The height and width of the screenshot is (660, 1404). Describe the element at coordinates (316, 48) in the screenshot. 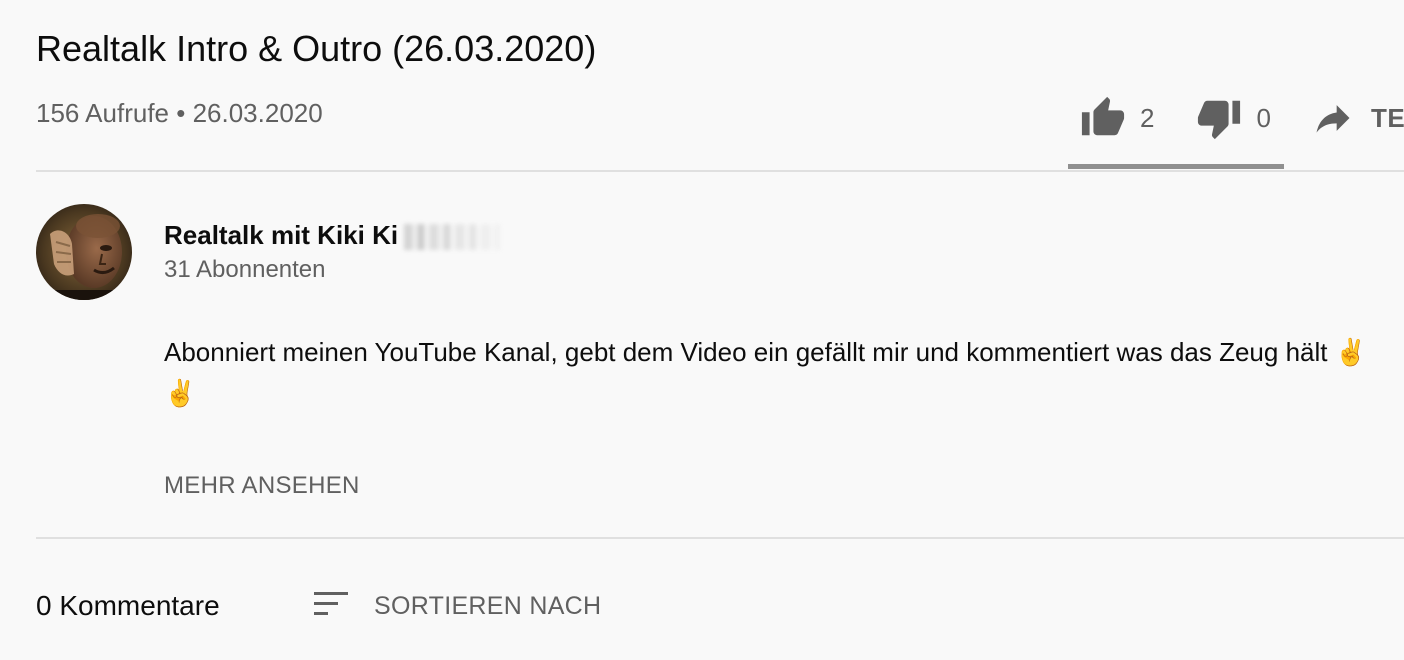

I see `video-title: Realtalk Intro & Outro (26.03.2020)` at that location.